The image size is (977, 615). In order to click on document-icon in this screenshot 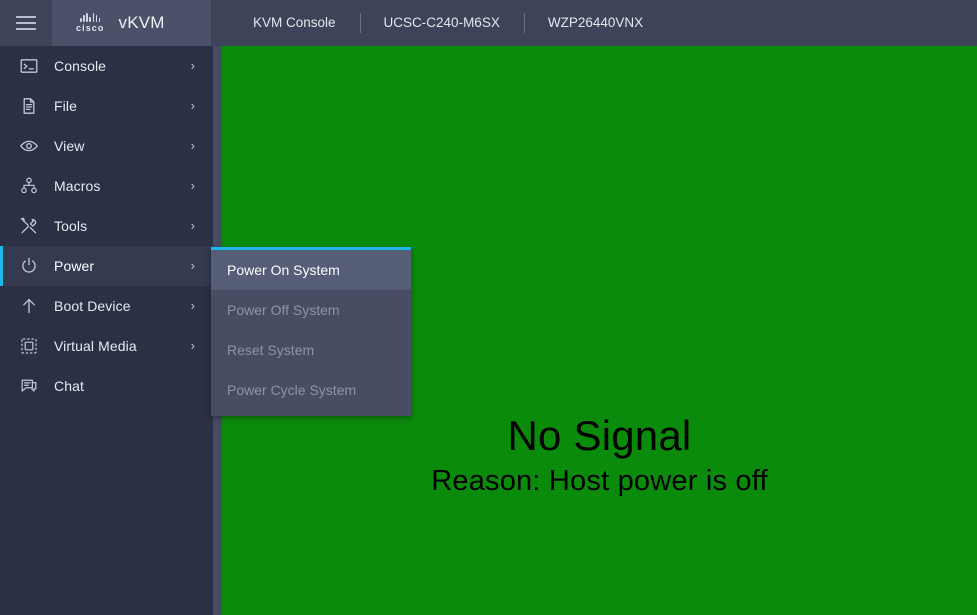, I will do `click(29, 106)`.